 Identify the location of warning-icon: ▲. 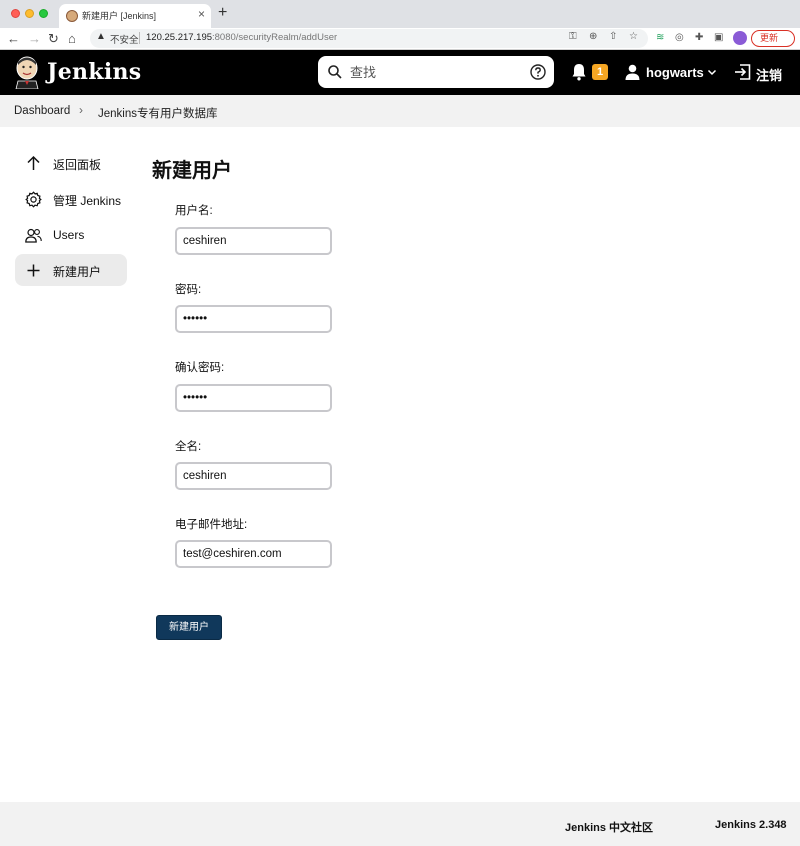
(101, 36).